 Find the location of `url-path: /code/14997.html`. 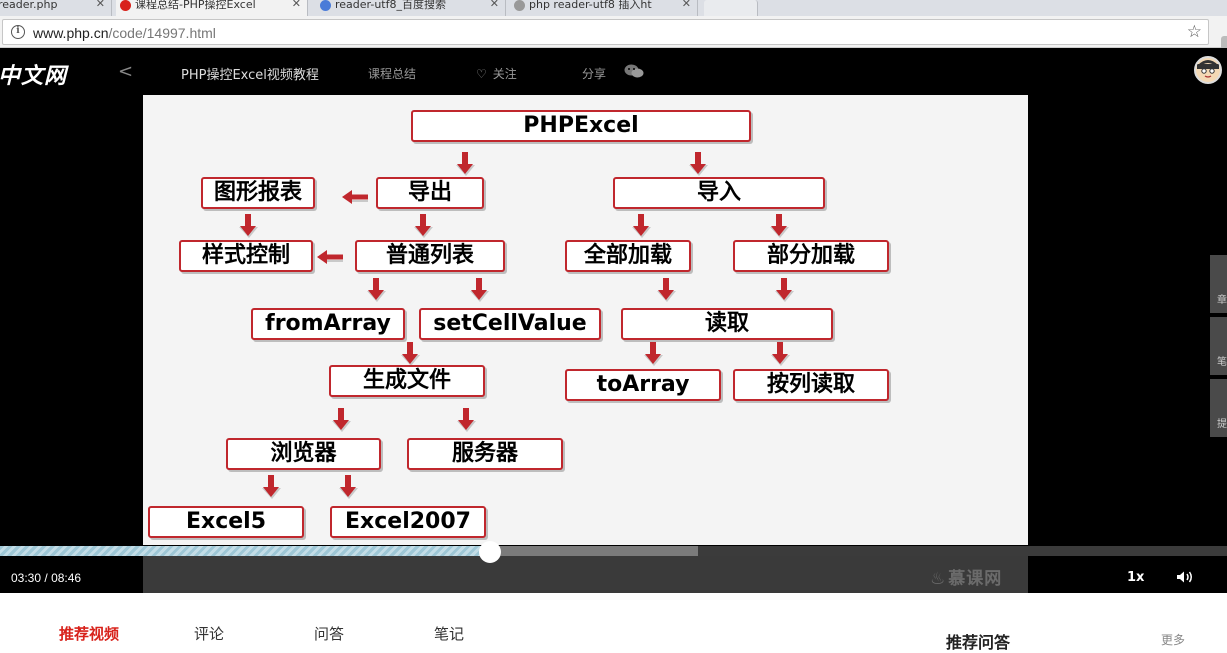

url-path: /code/14997.html is located at coordinates (162, 33).